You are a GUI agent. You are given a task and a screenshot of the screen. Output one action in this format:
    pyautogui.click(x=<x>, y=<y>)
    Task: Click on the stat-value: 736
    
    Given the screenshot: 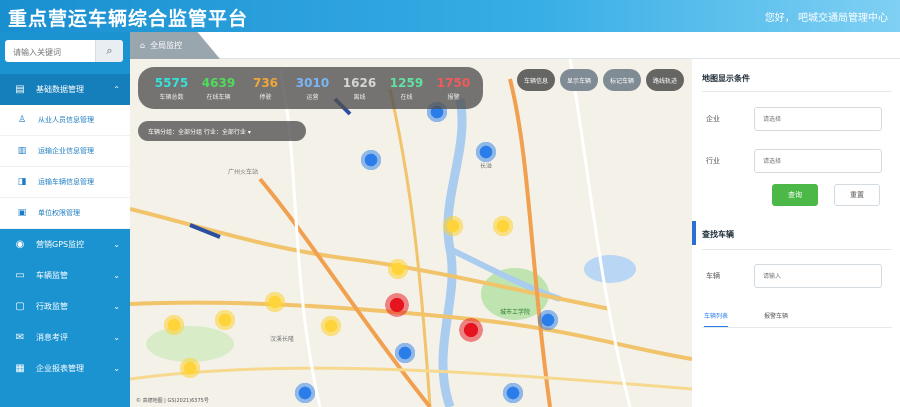 What is the action you would take?
    pyautogui.click(x=265, y=82)
    